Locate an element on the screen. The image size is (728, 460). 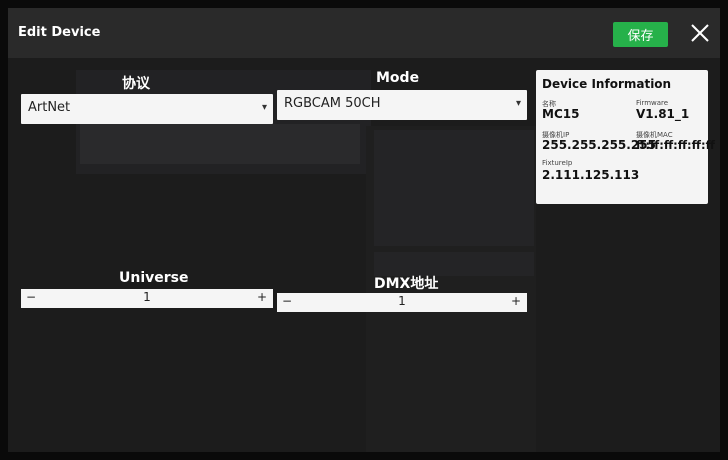
background-card is located at coordinates (454, 188).